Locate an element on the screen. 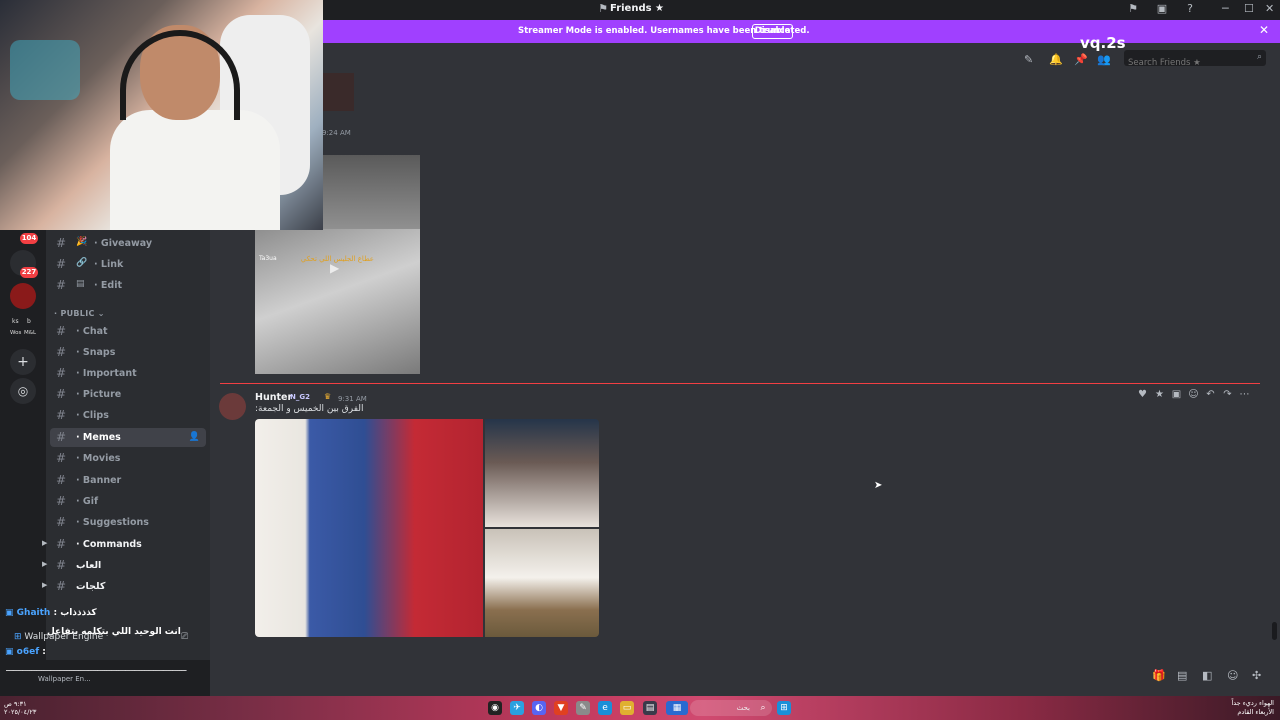 The image size is (1280, 720). sticker-icon: ◧ is located at coordinates (1207, 675).